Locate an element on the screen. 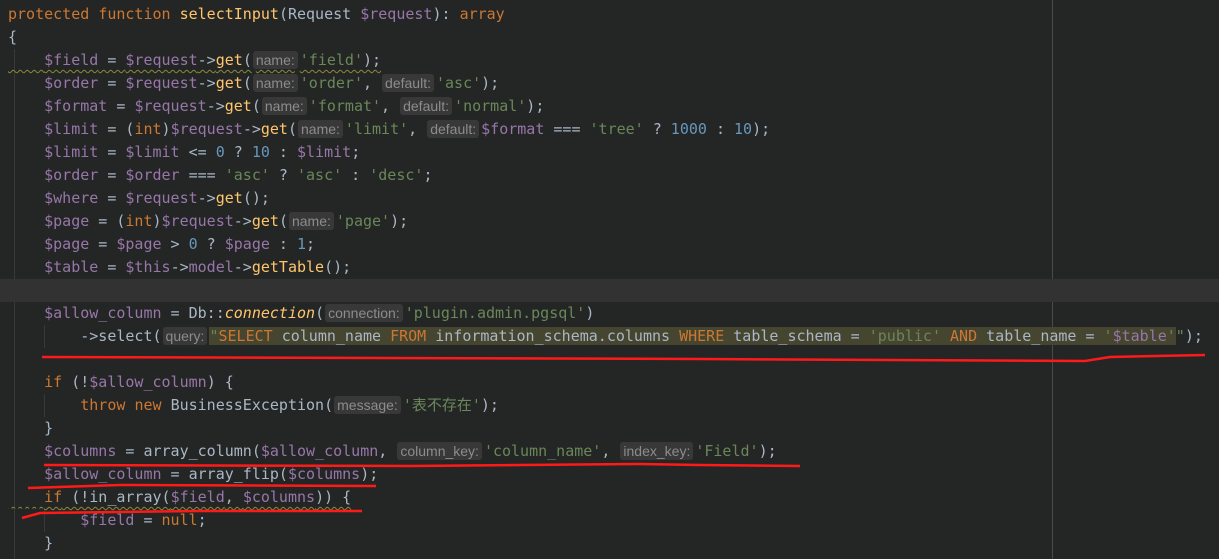 The height and width of the screenshot is (559, 1219). code-line: $where = $request->get(); is located at coordinates (609, 198).